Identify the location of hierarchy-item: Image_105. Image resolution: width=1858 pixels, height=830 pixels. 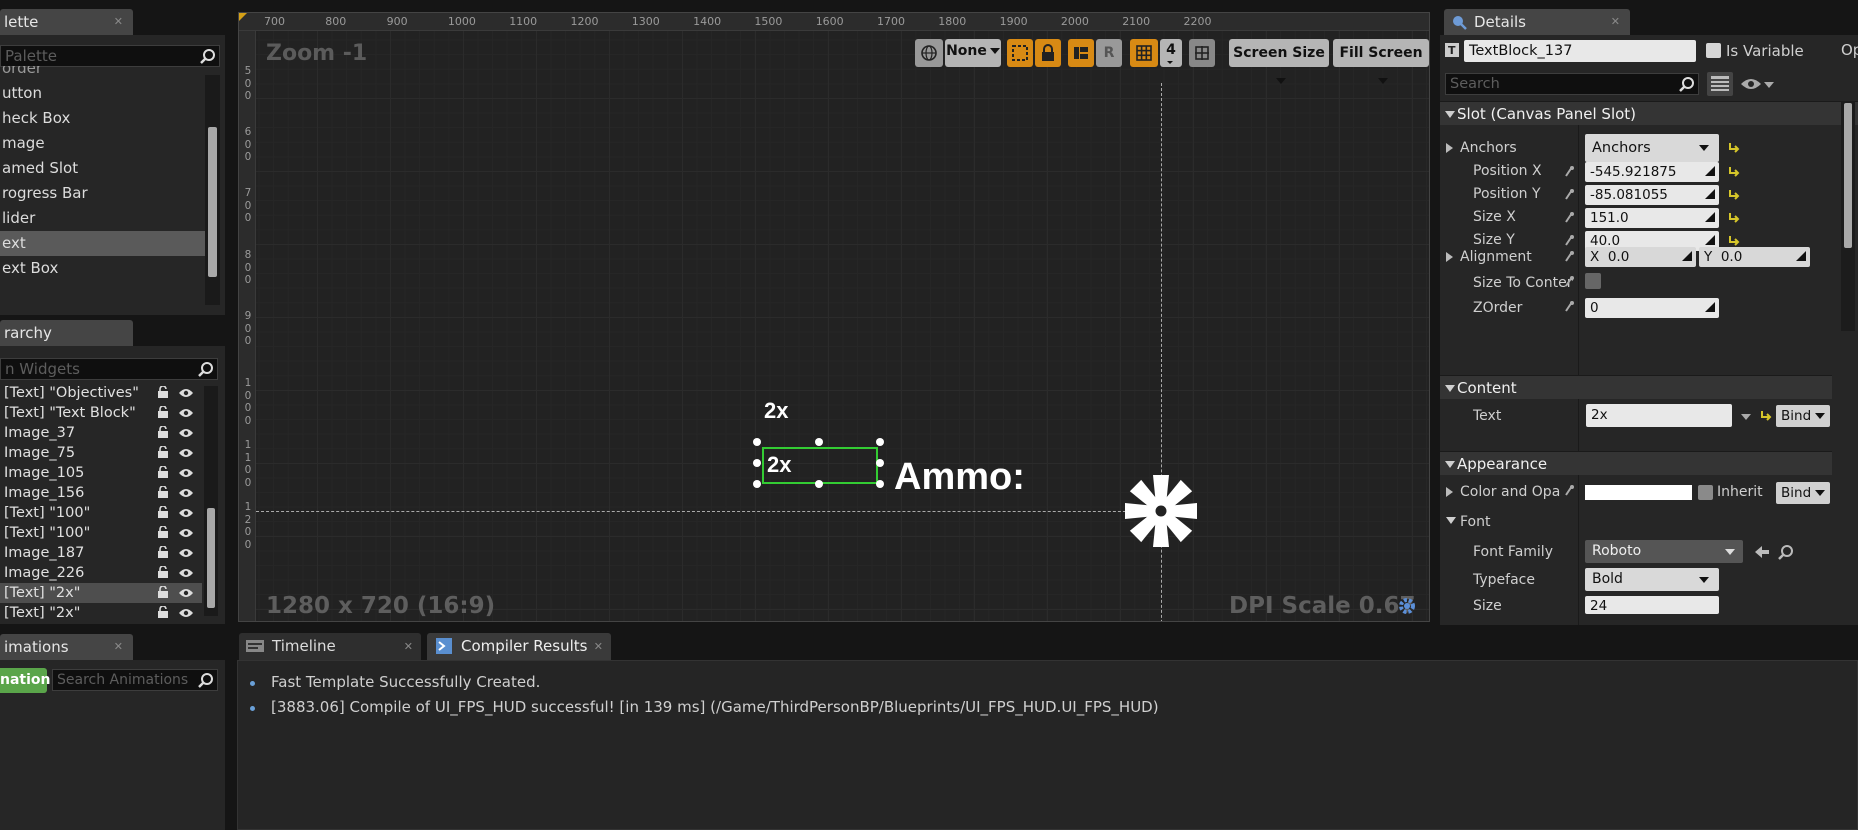
(101, 473).